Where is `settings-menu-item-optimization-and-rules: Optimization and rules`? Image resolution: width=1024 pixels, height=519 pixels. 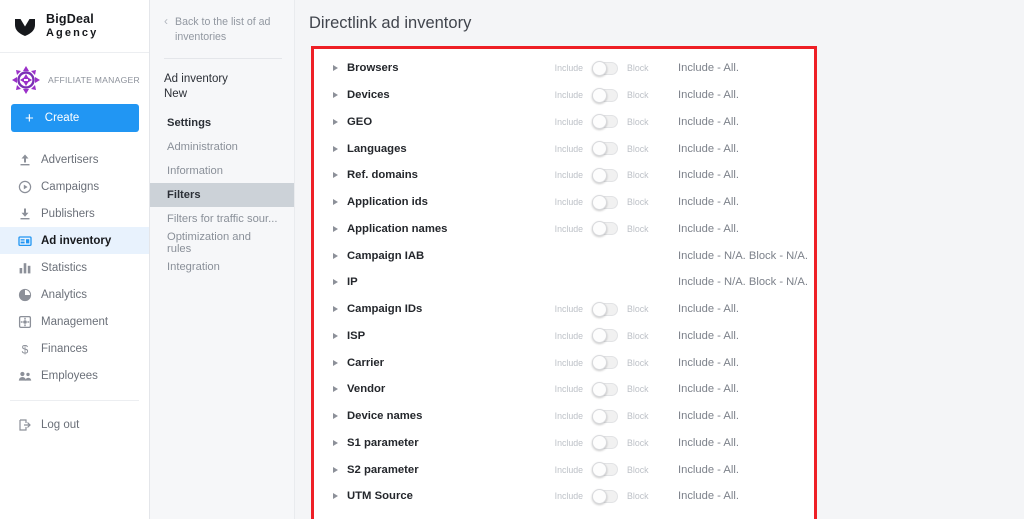
settings-menu-item-optimization-and-rules: Optimization and rules is located at coordinates (216, 243).